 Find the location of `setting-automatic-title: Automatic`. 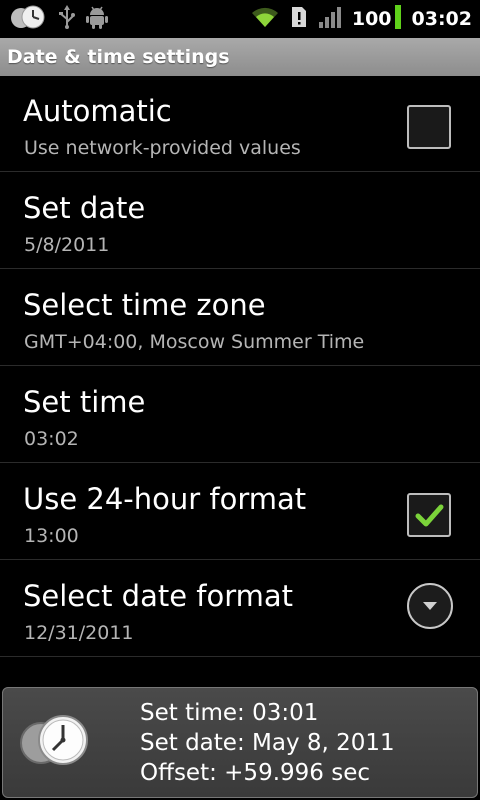

setting-automatic-title: Automatic is located at coordinates (97, 111).